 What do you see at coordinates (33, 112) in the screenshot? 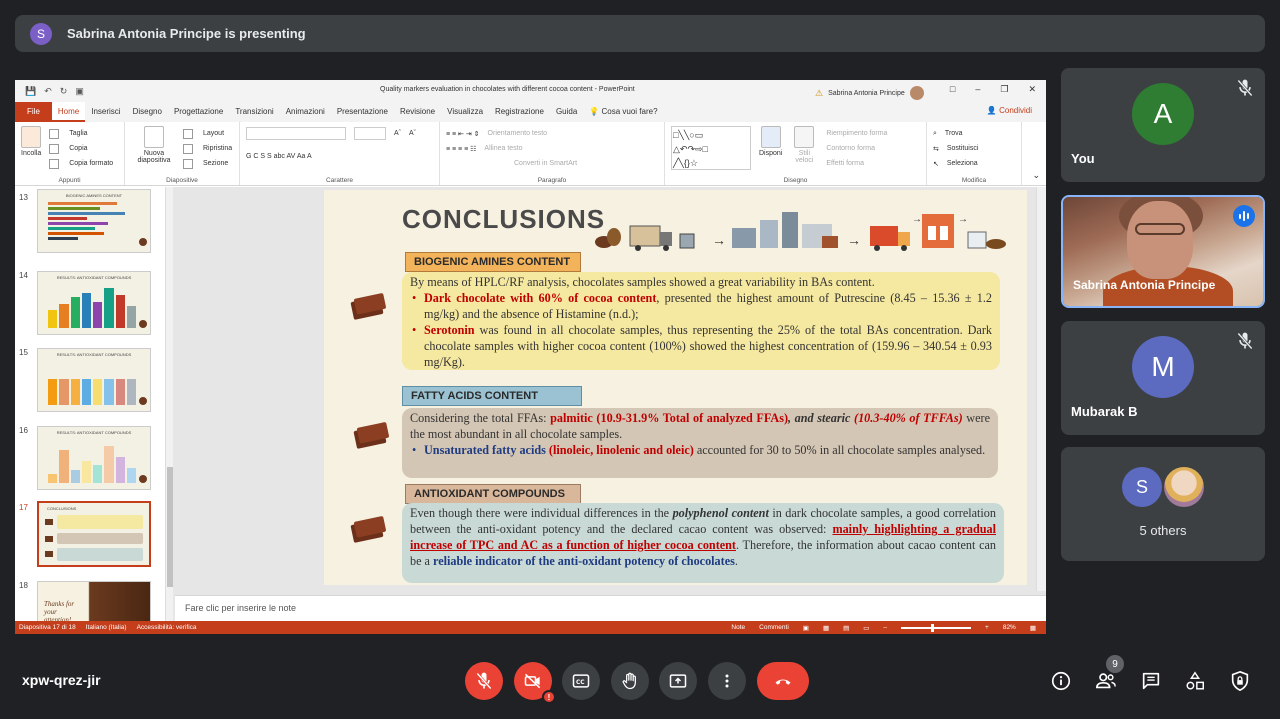
I see `tab-file: File` at bounding box center [33, 112].